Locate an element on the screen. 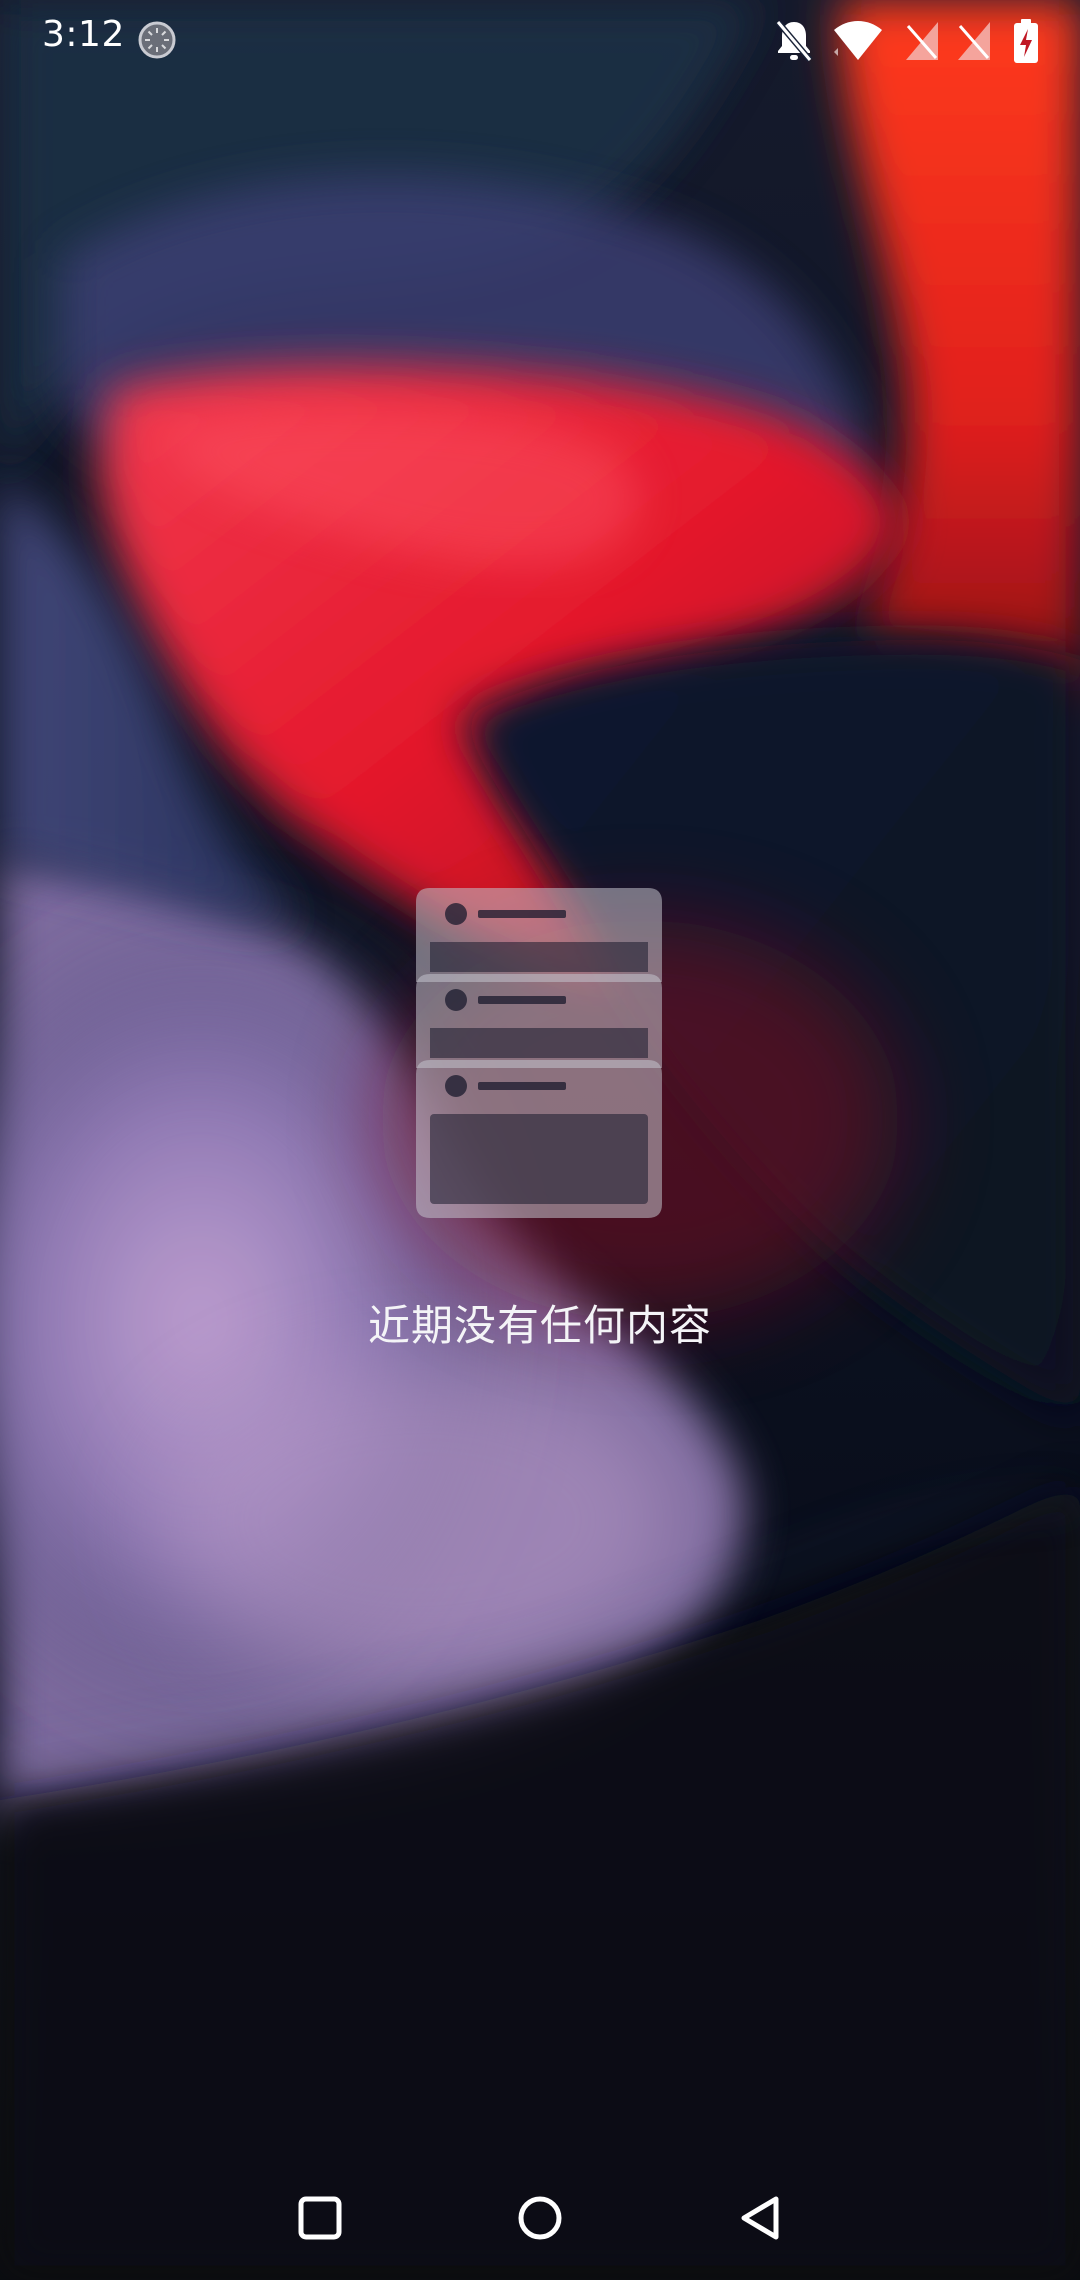 The width and height of the screenshot is (1080, 2280). home-circle-icon is located at coordinates (540, 2220).